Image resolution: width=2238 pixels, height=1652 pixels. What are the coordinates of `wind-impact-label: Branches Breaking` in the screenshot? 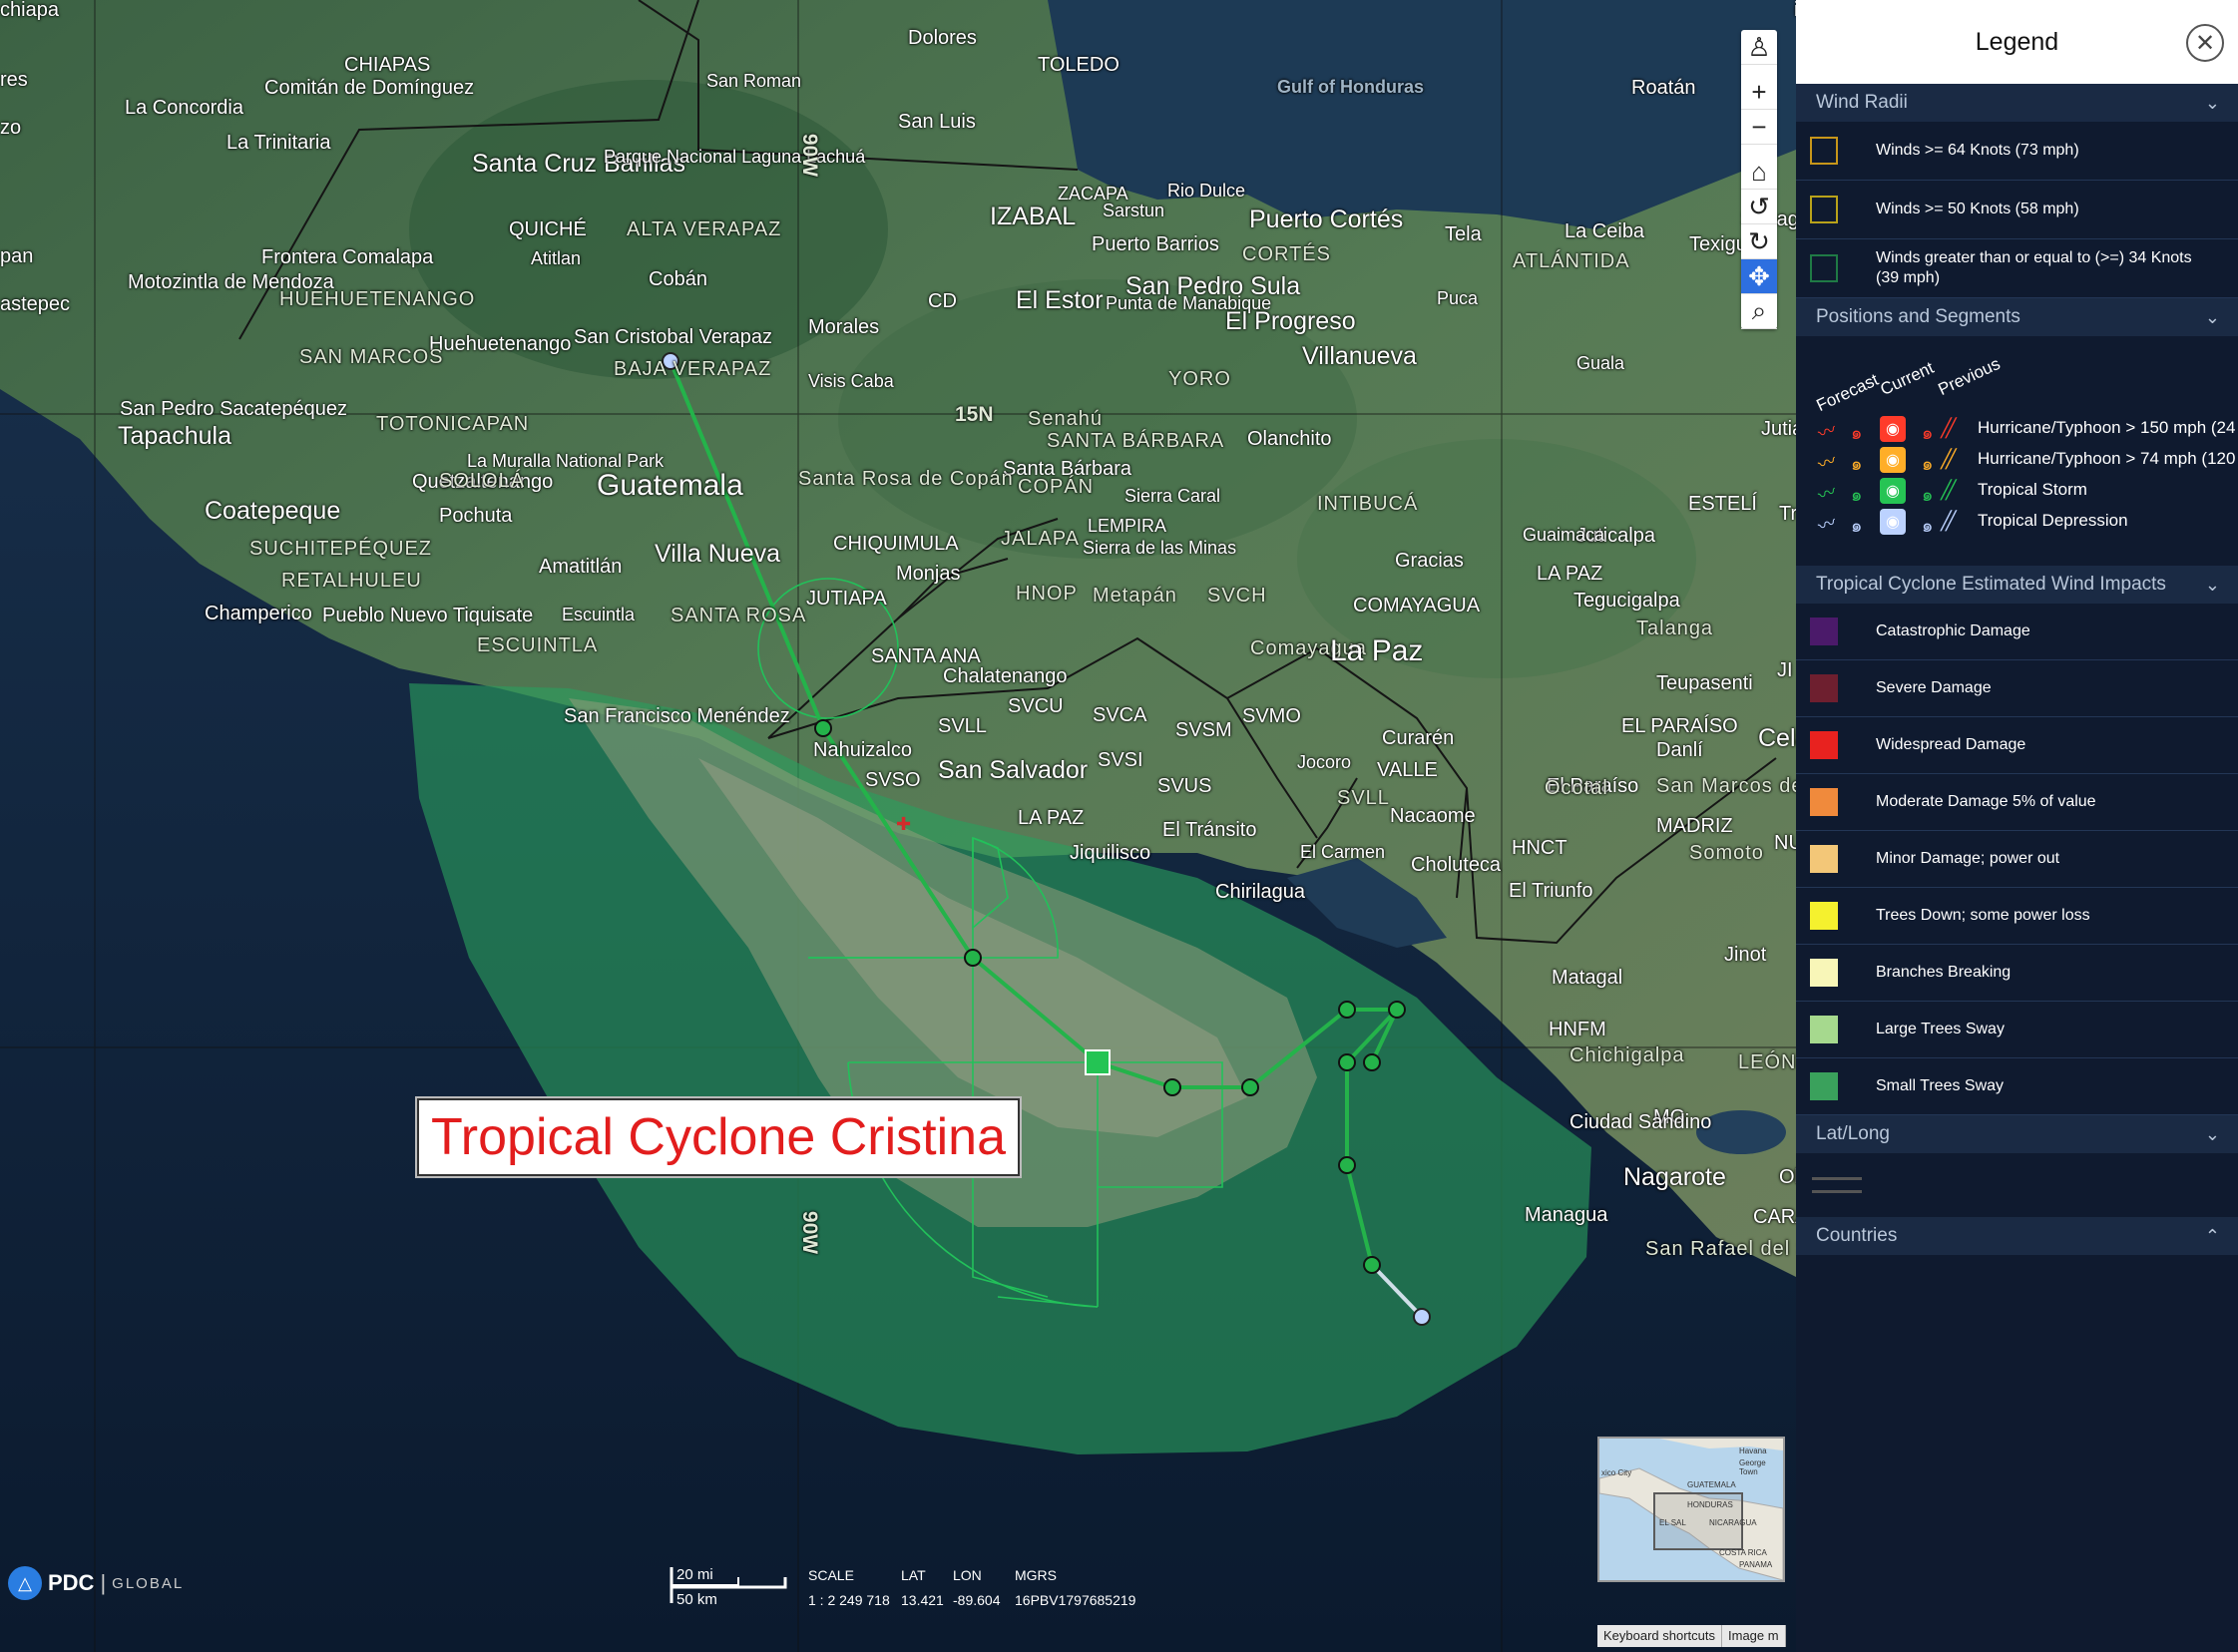 It's located at (1944, 972).